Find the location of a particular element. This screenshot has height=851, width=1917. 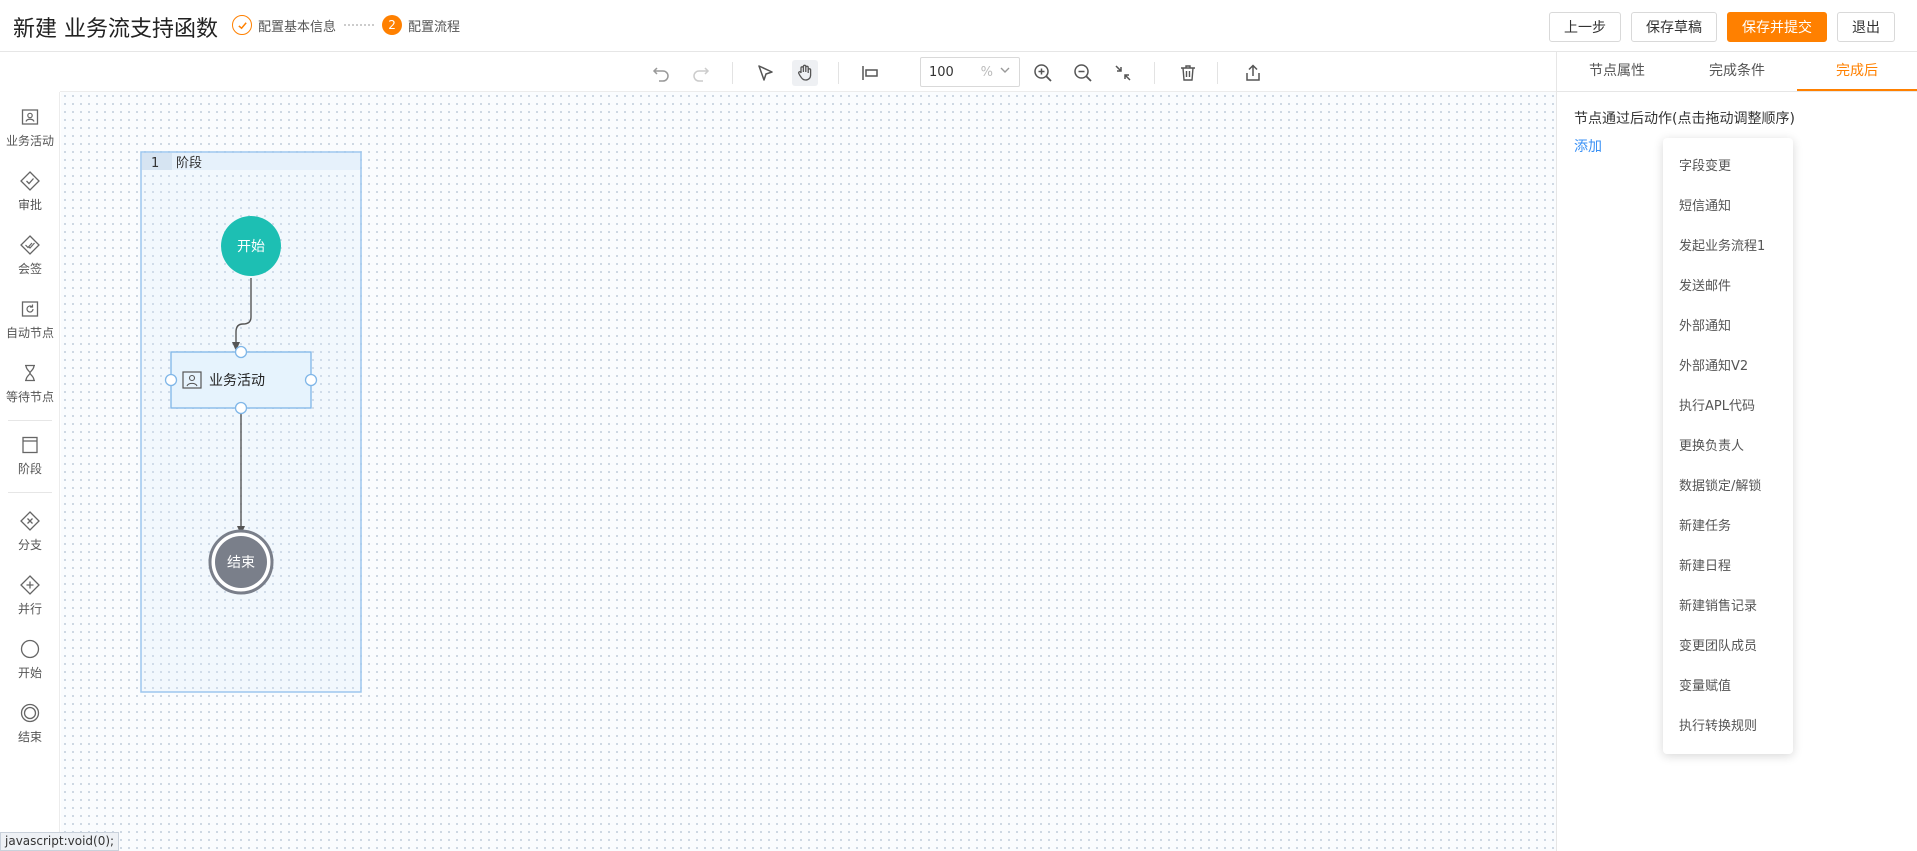

start-node-label: 开始 is located at coordinates (251, 247).